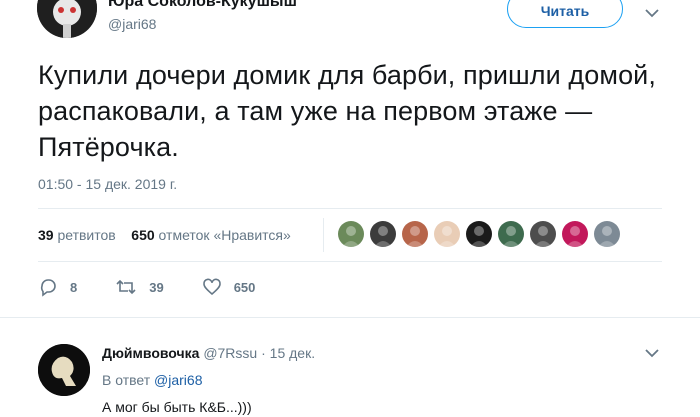 The height and width of the screenshot is (417, 700). I want to click on retweet-count: 39, so click(156, 287).